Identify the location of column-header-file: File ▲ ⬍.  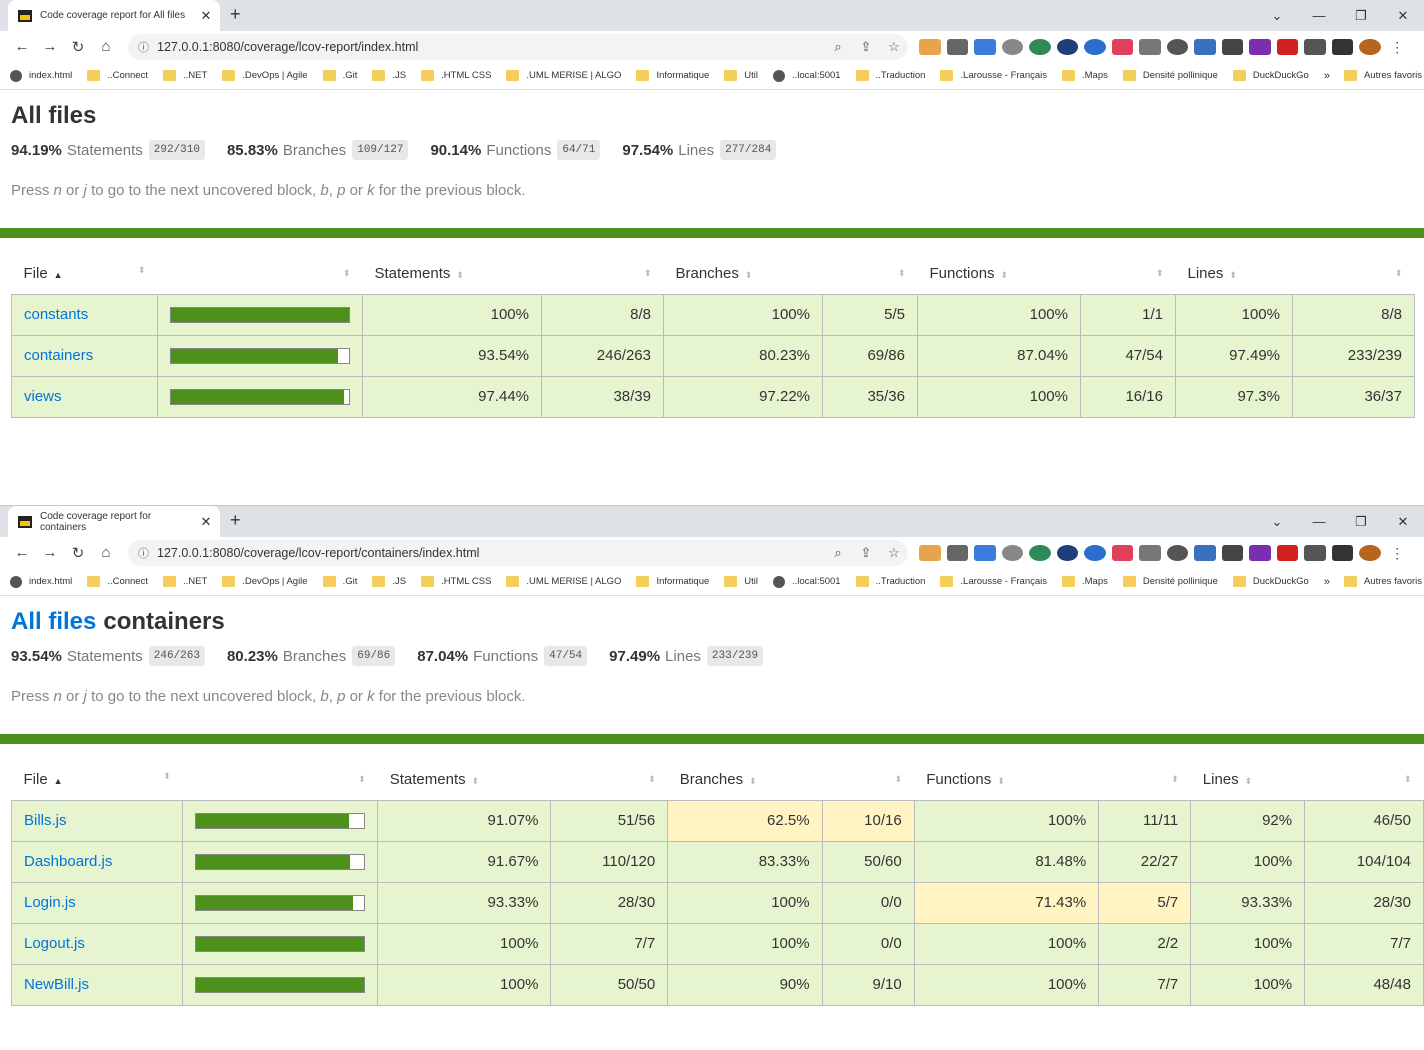
(85, 274).